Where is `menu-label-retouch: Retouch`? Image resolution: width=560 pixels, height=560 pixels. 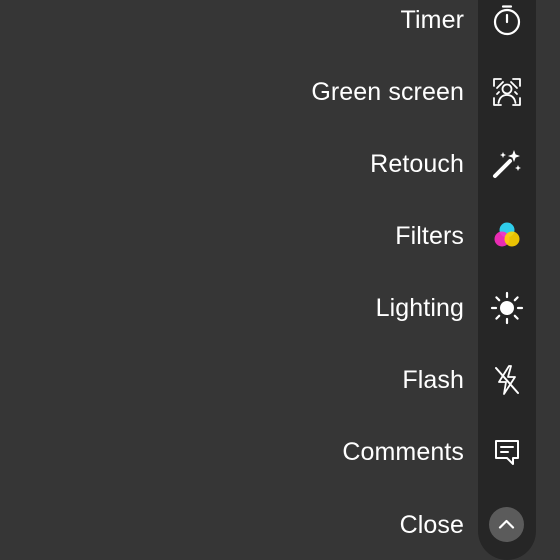
menu-label-retouch: Retouch is located at coordinates (417, 164).